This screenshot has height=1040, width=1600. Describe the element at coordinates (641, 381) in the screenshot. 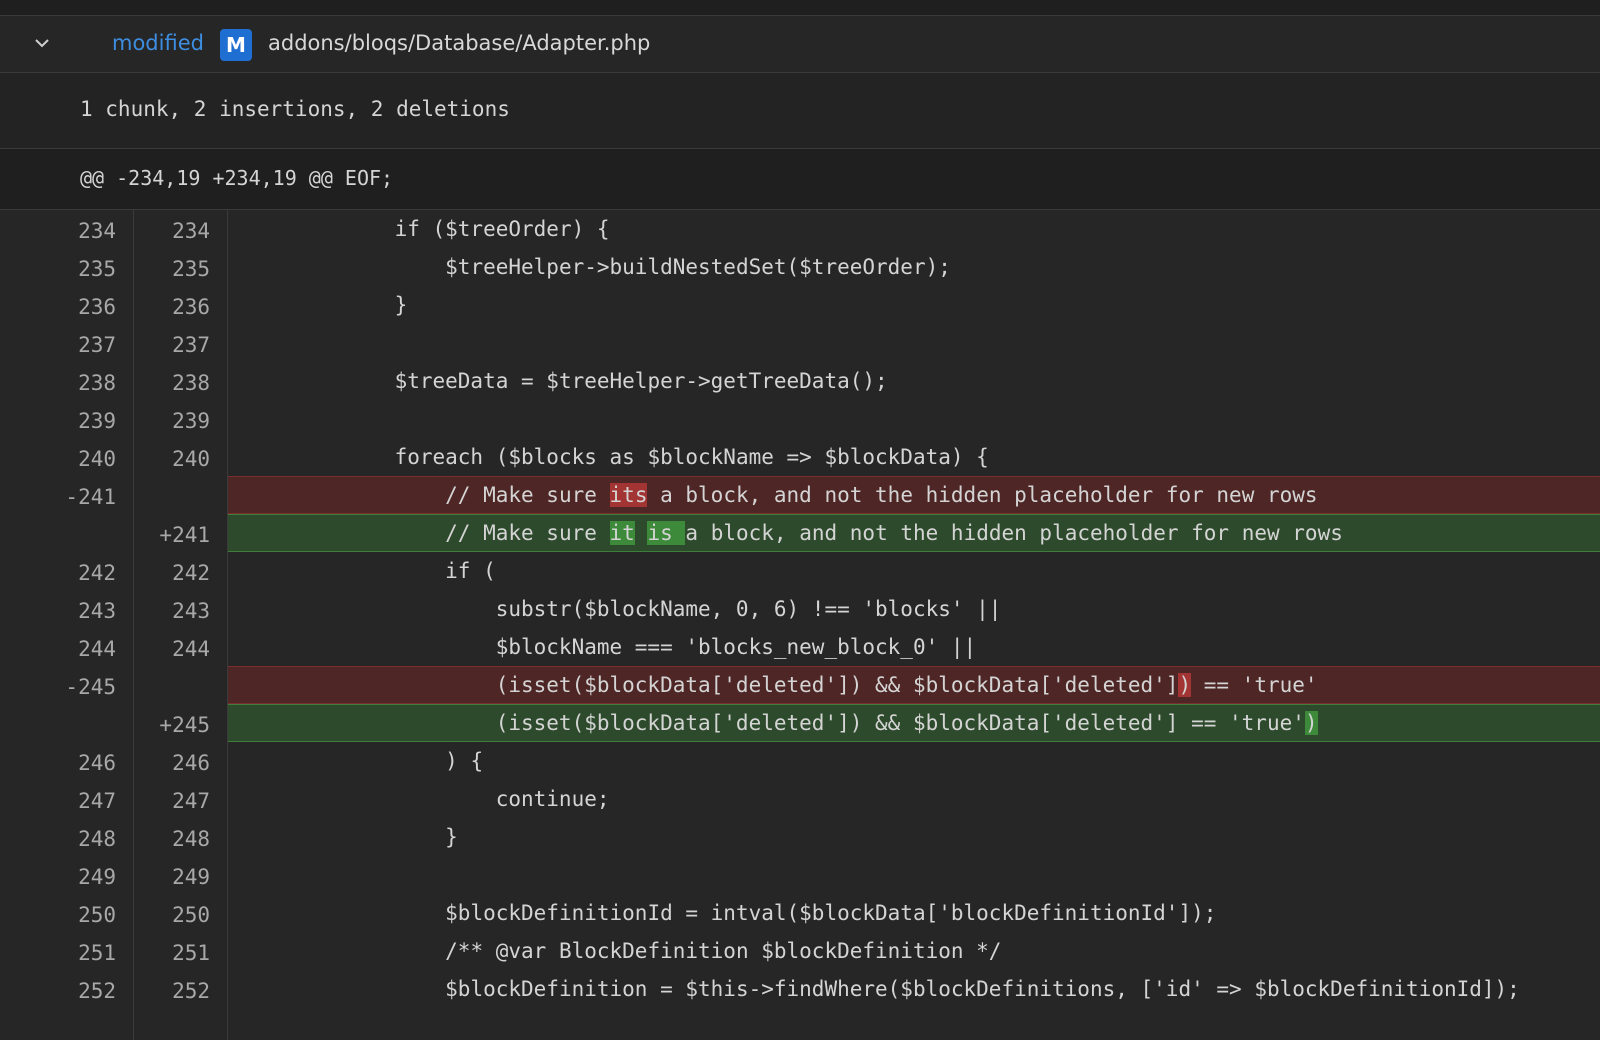

I see `code-text: $treeData = $treeHelper->getTreeData();` at that location.